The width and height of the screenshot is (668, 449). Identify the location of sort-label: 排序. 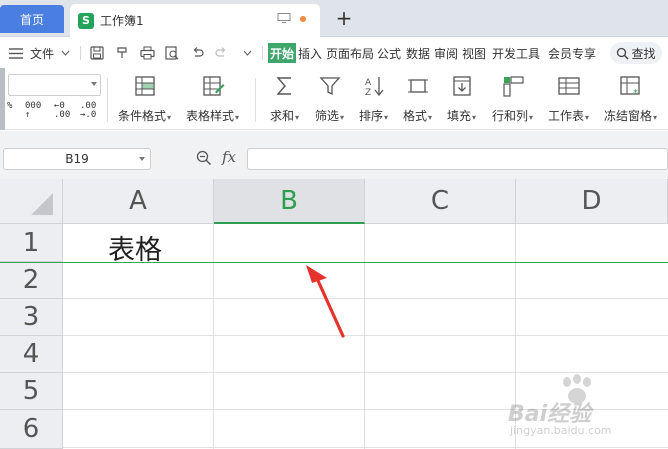
(371, 116).